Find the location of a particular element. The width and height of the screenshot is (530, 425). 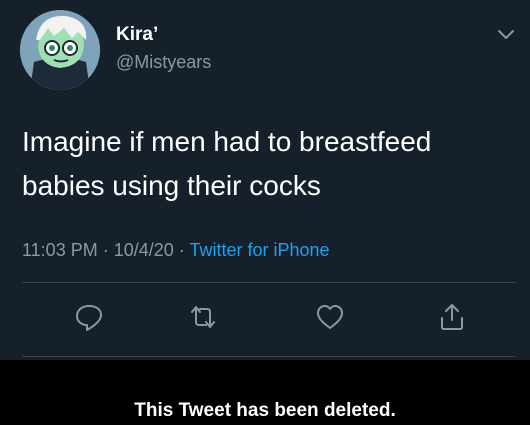

tweet-text-line: Imagine if men had to breastfeed is located at coordinates (227, 141).